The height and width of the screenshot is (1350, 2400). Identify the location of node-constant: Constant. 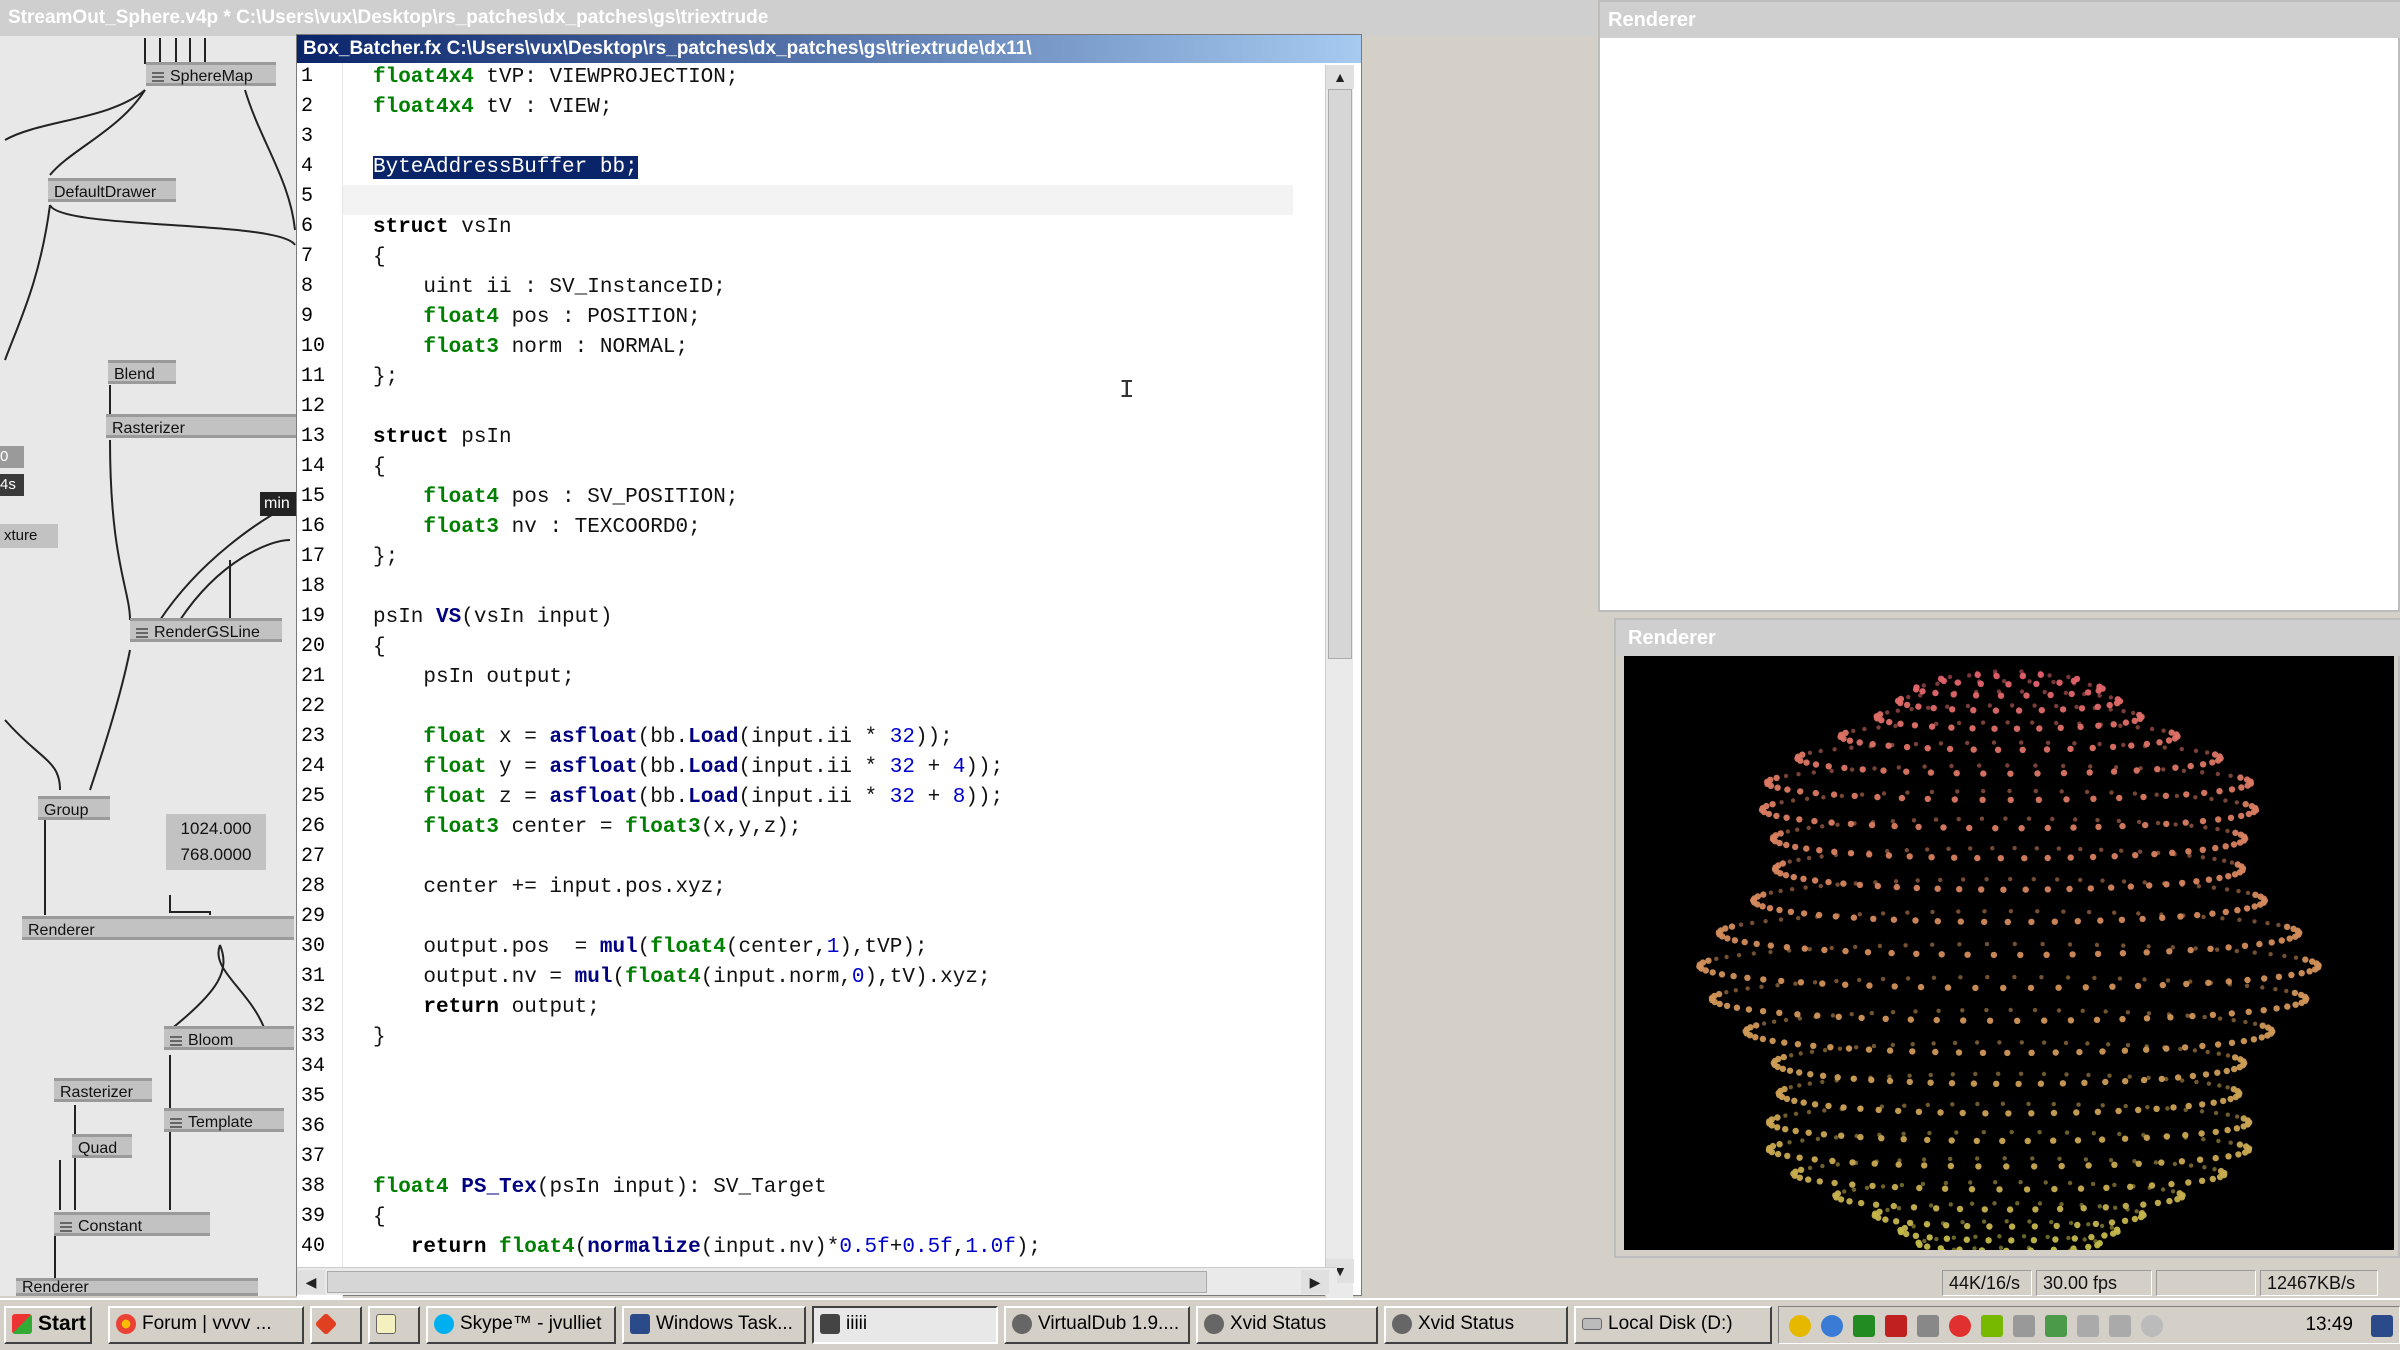
(132, 1224).